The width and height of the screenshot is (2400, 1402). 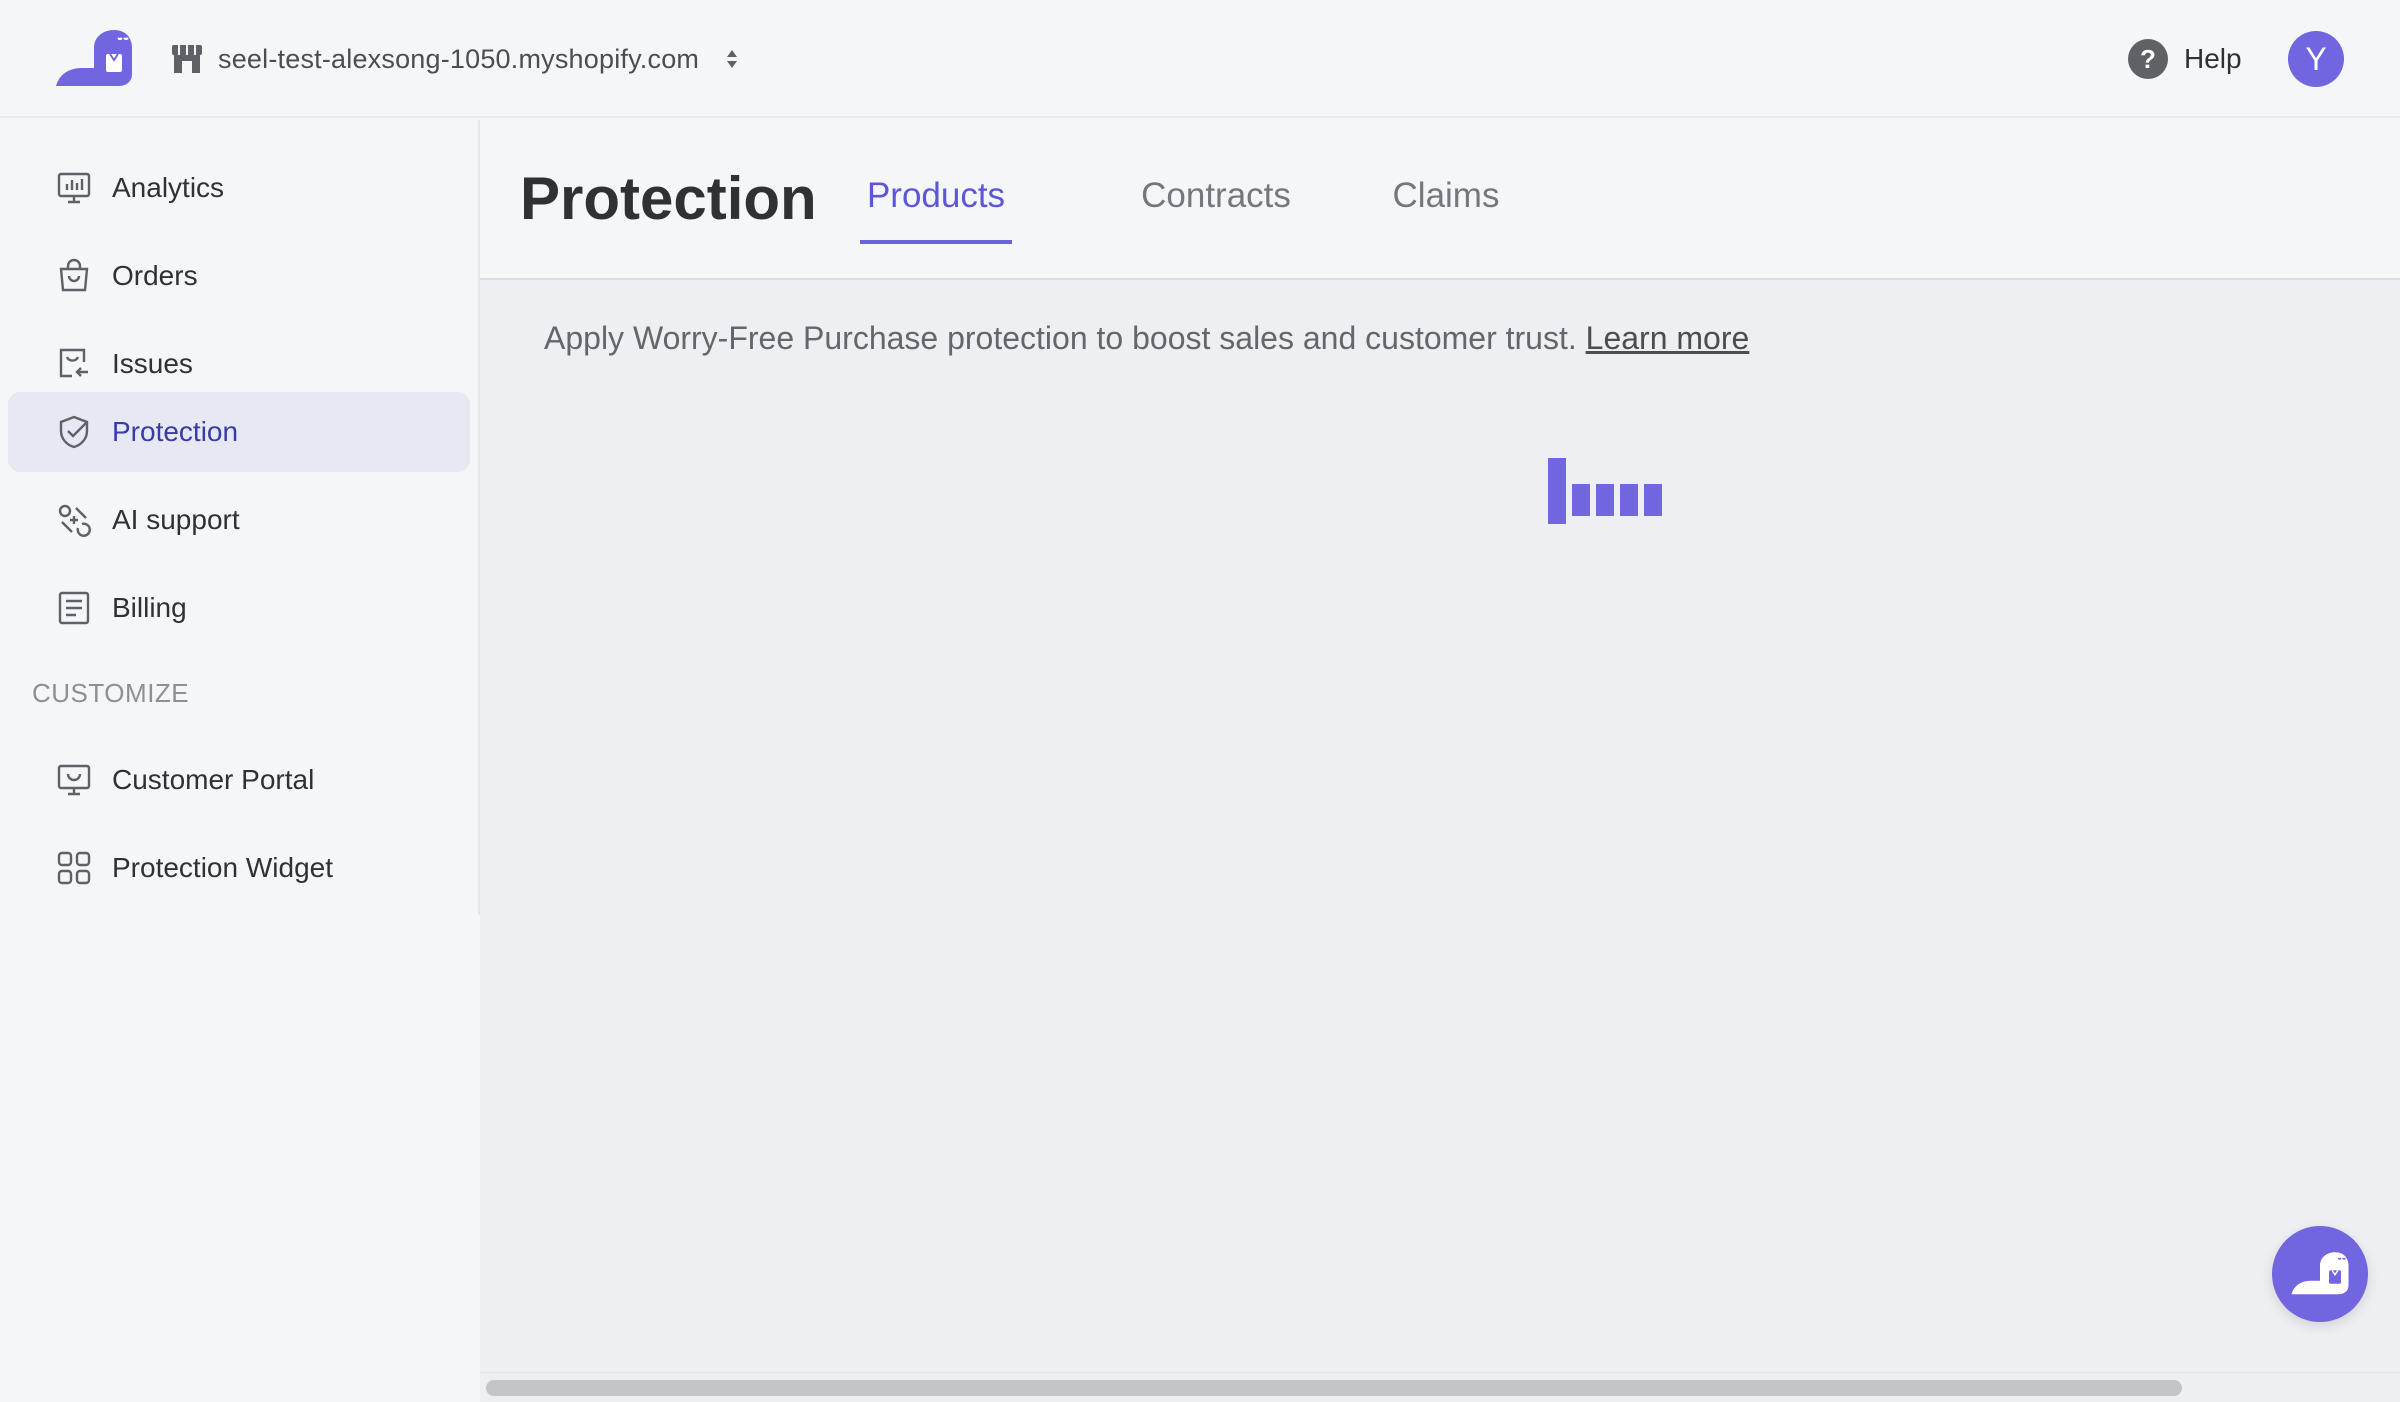 What do you see at coordinates (1668, 338) in the screenshot?
I see `learn-more-link: Learn more` at bounding box center [1668, 338].